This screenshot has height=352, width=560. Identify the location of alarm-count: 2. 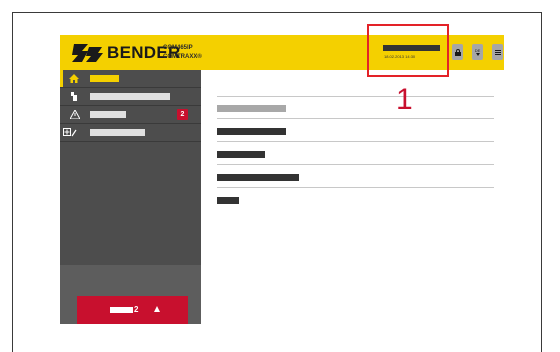
(136, 309).